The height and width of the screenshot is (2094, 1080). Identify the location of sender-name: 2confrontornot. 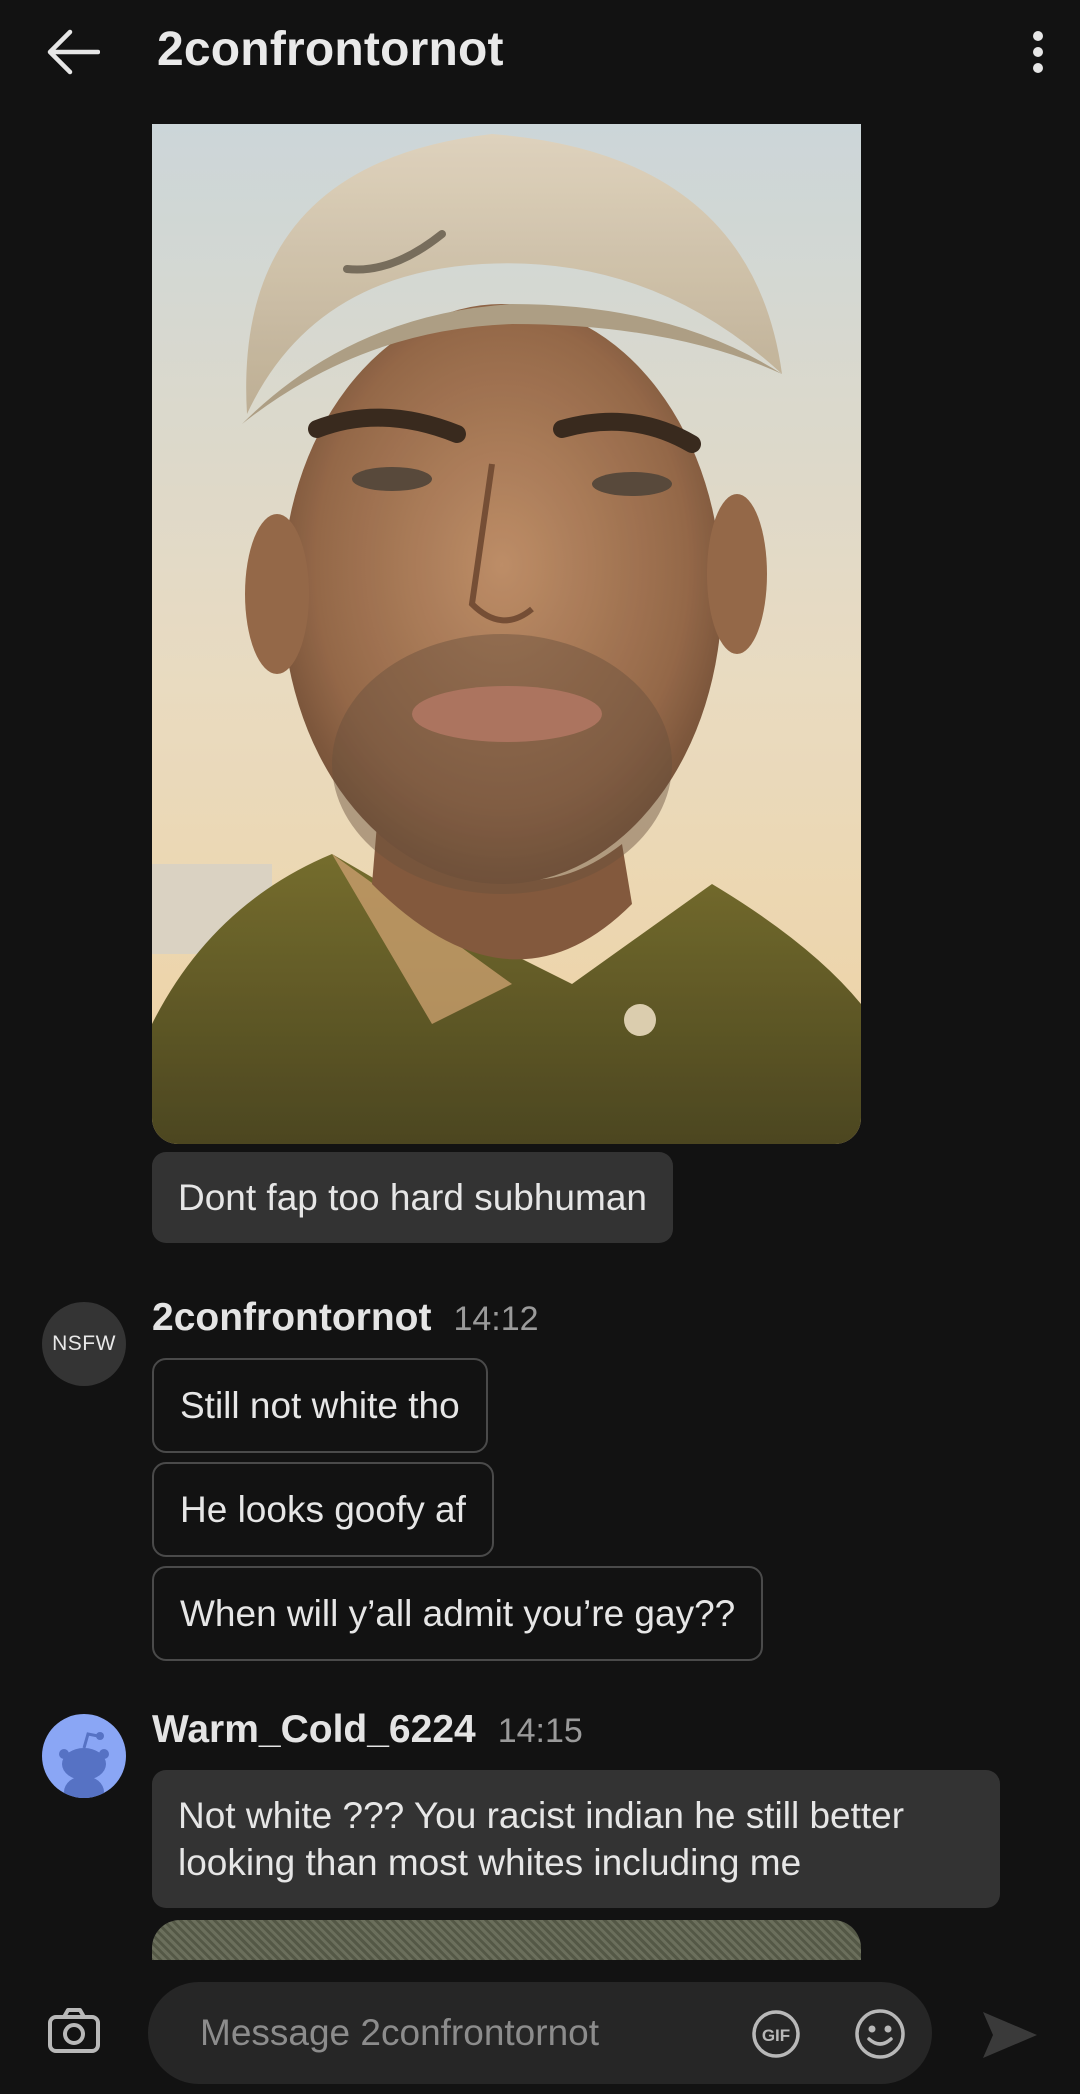
(291, 1318).